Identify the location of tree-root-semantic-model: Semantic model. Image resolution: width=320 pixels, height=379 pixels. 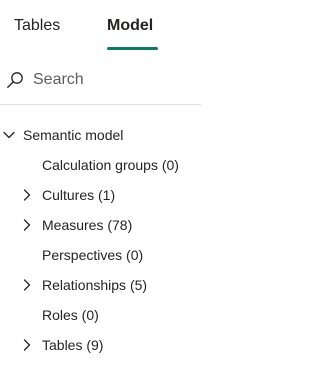
(100, 135).